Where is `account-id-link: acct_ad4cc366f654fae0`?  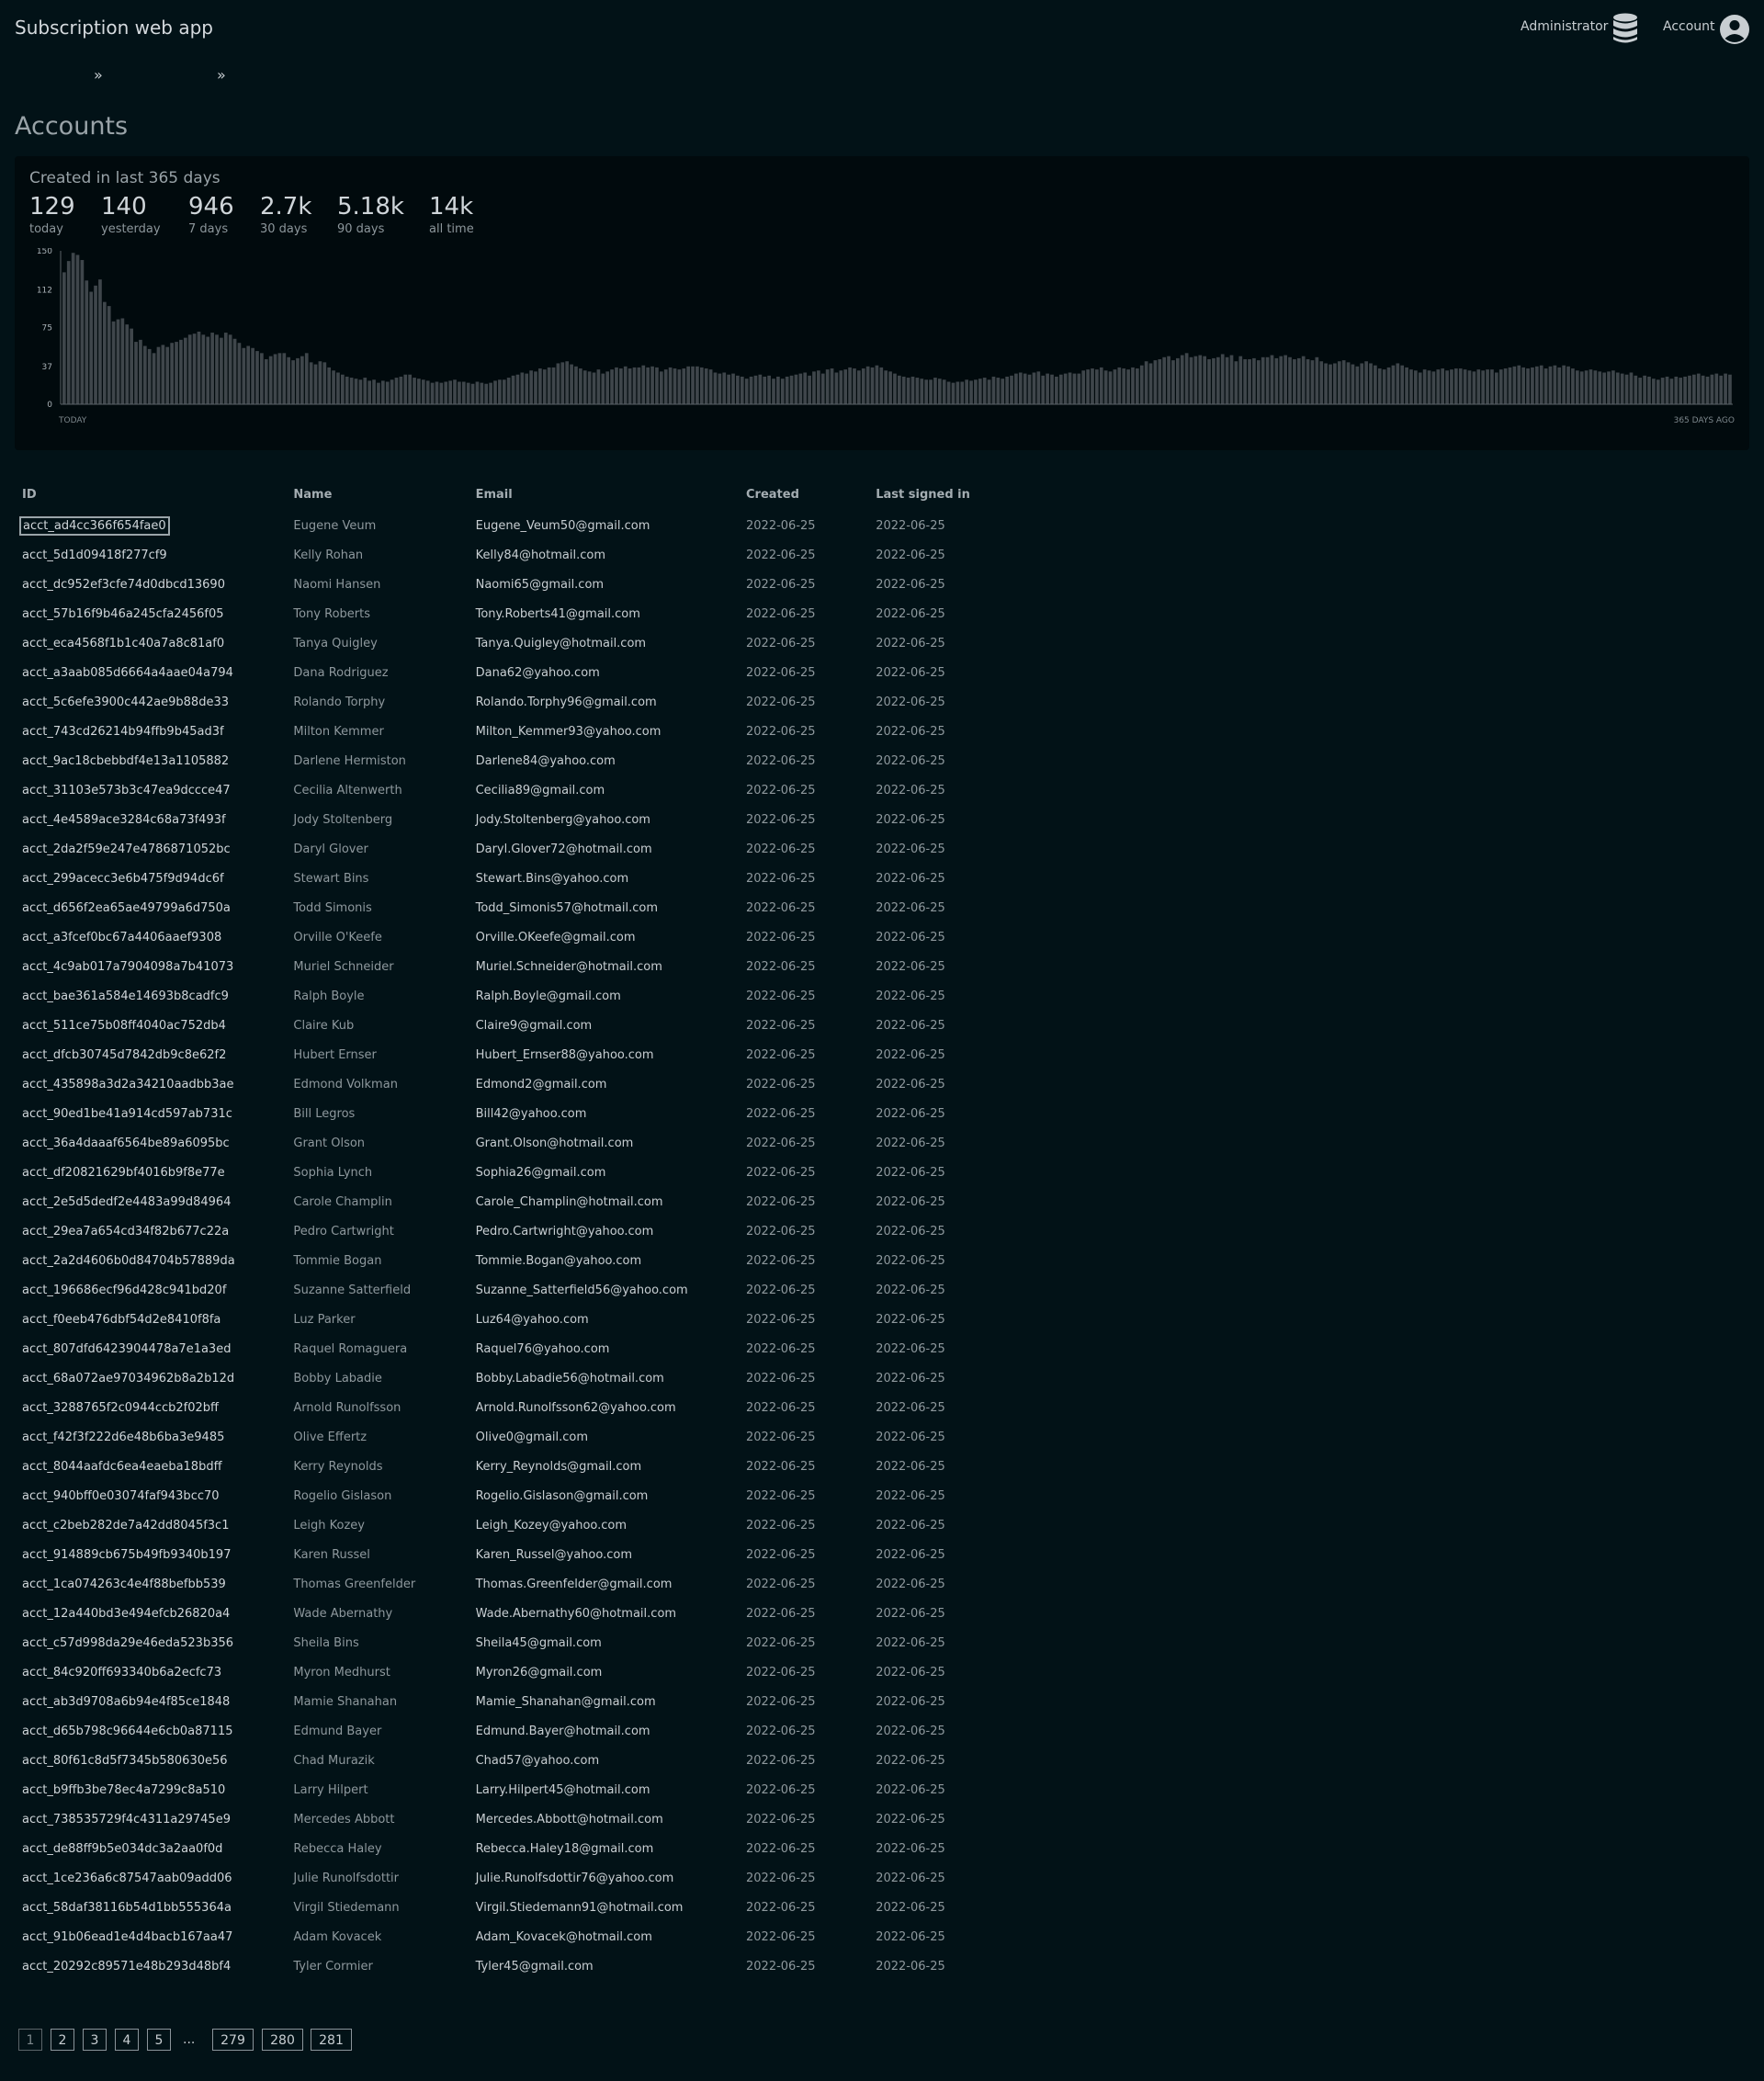
account-id-link: acct_ad4cc366f654fae0 is located at coordinates (94, 525).